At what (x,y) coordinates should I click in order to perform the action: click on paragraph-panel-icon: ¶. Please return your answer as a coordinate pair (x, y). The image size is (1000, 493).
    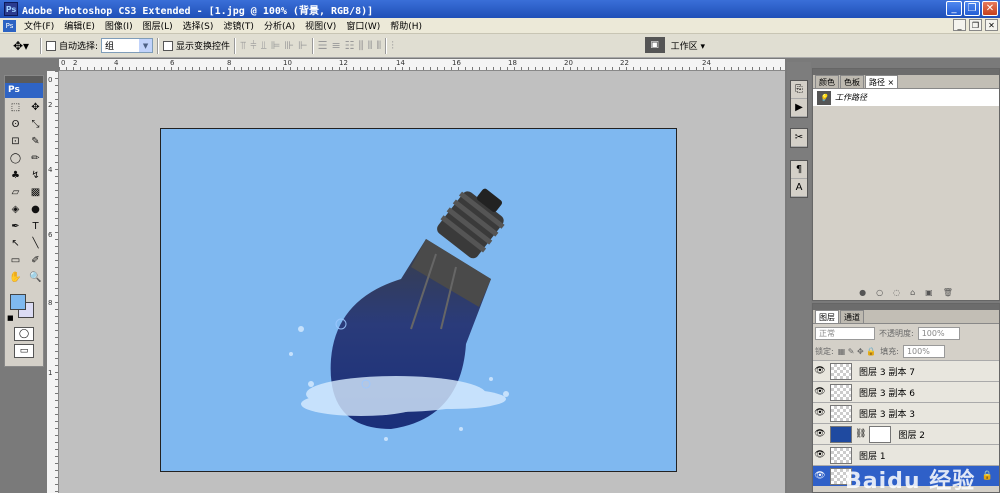
    Looking at the image, I should click on (799, 170).